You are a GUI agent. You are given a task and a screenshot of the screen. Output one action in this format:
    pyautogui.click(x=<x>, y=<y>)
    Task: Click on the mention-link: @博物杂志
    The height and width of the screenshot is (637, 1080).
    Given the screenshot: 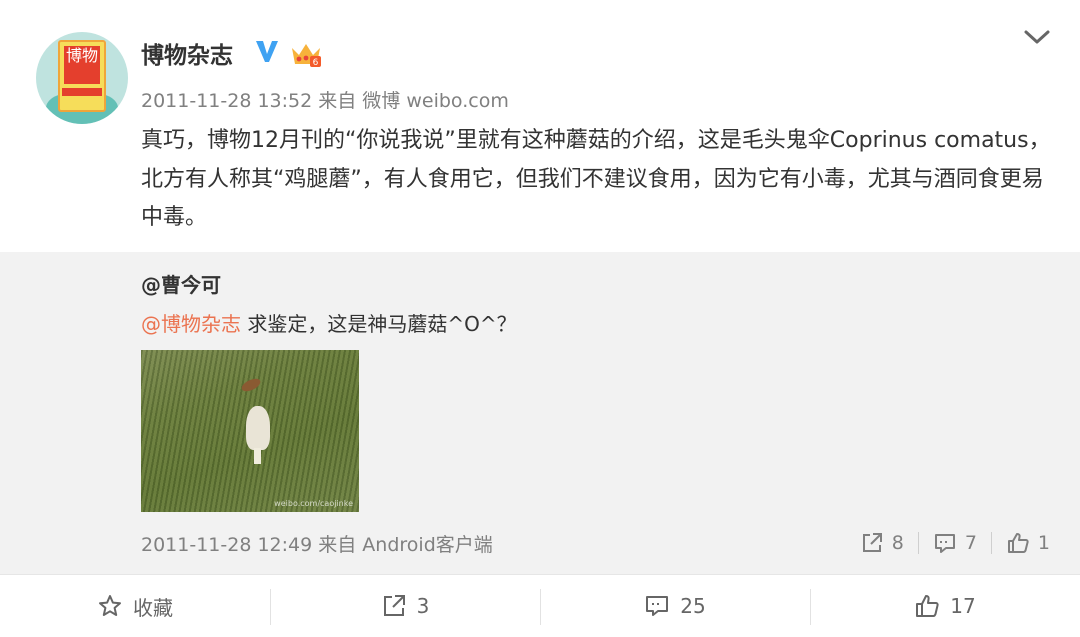 What is the action you would take?
    pyautogui.click(x=191, y=324)
    